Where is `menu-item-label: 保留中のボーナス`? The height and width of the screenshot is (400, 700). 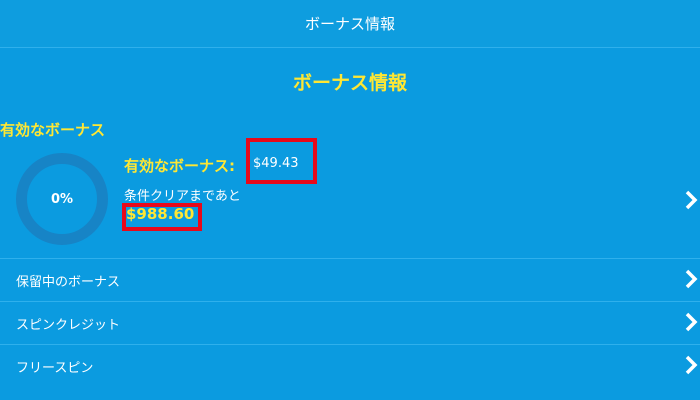
menu-item-label: 保留中のボーナス is located at coordinates (68, 282).